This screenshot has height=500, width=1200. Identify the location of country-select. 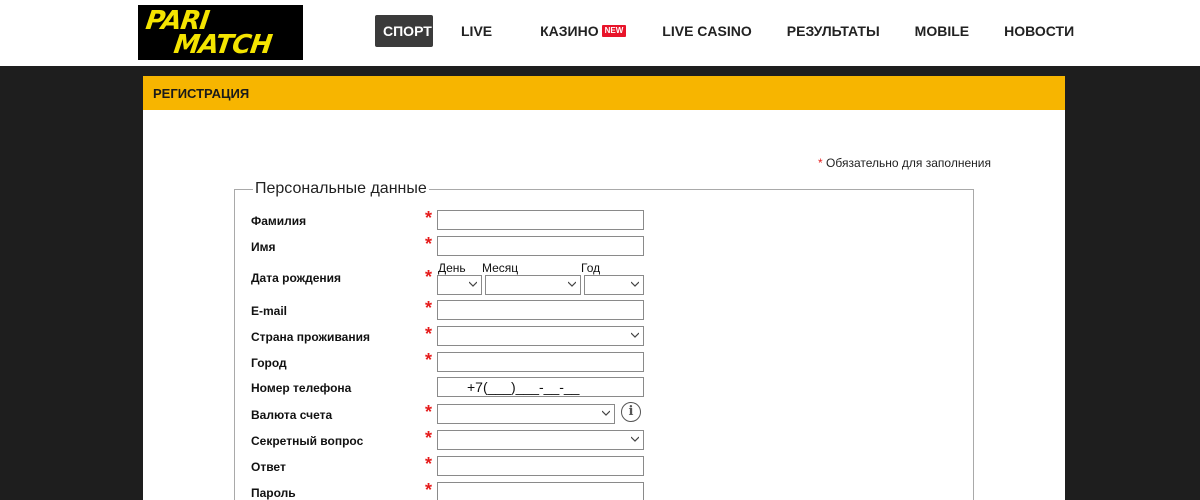
(540, 336).